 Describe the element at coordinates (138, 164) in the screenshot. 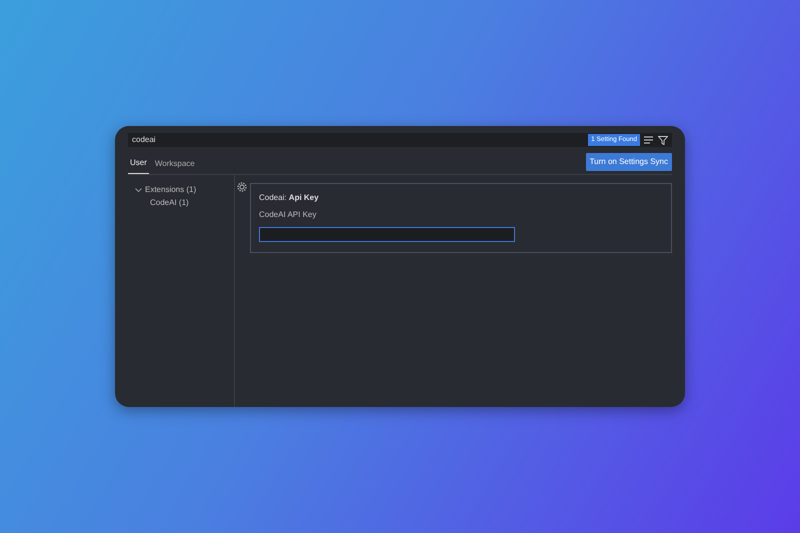

I see `tab: User` at that location.